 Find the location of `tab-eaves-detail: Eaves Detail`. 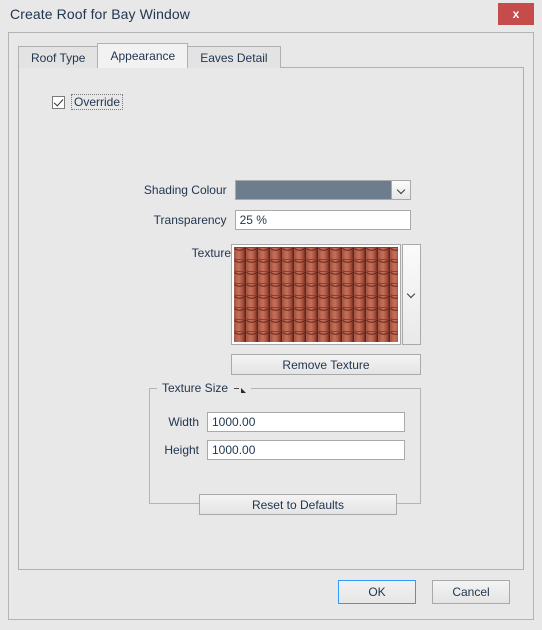

tab-eaves-detail: Eaves Detail is located at coordinates (234, 57).